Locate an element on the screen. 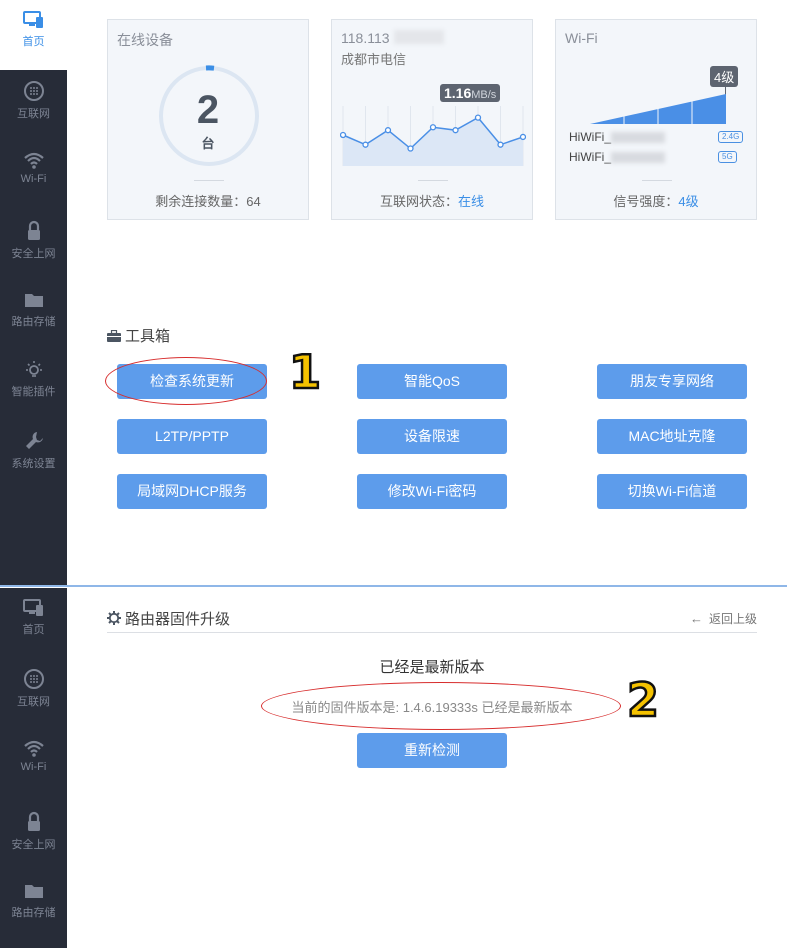 The height and width of the screenshot is (948, 787). toolbox-icon is located at coordinates (114, 335).